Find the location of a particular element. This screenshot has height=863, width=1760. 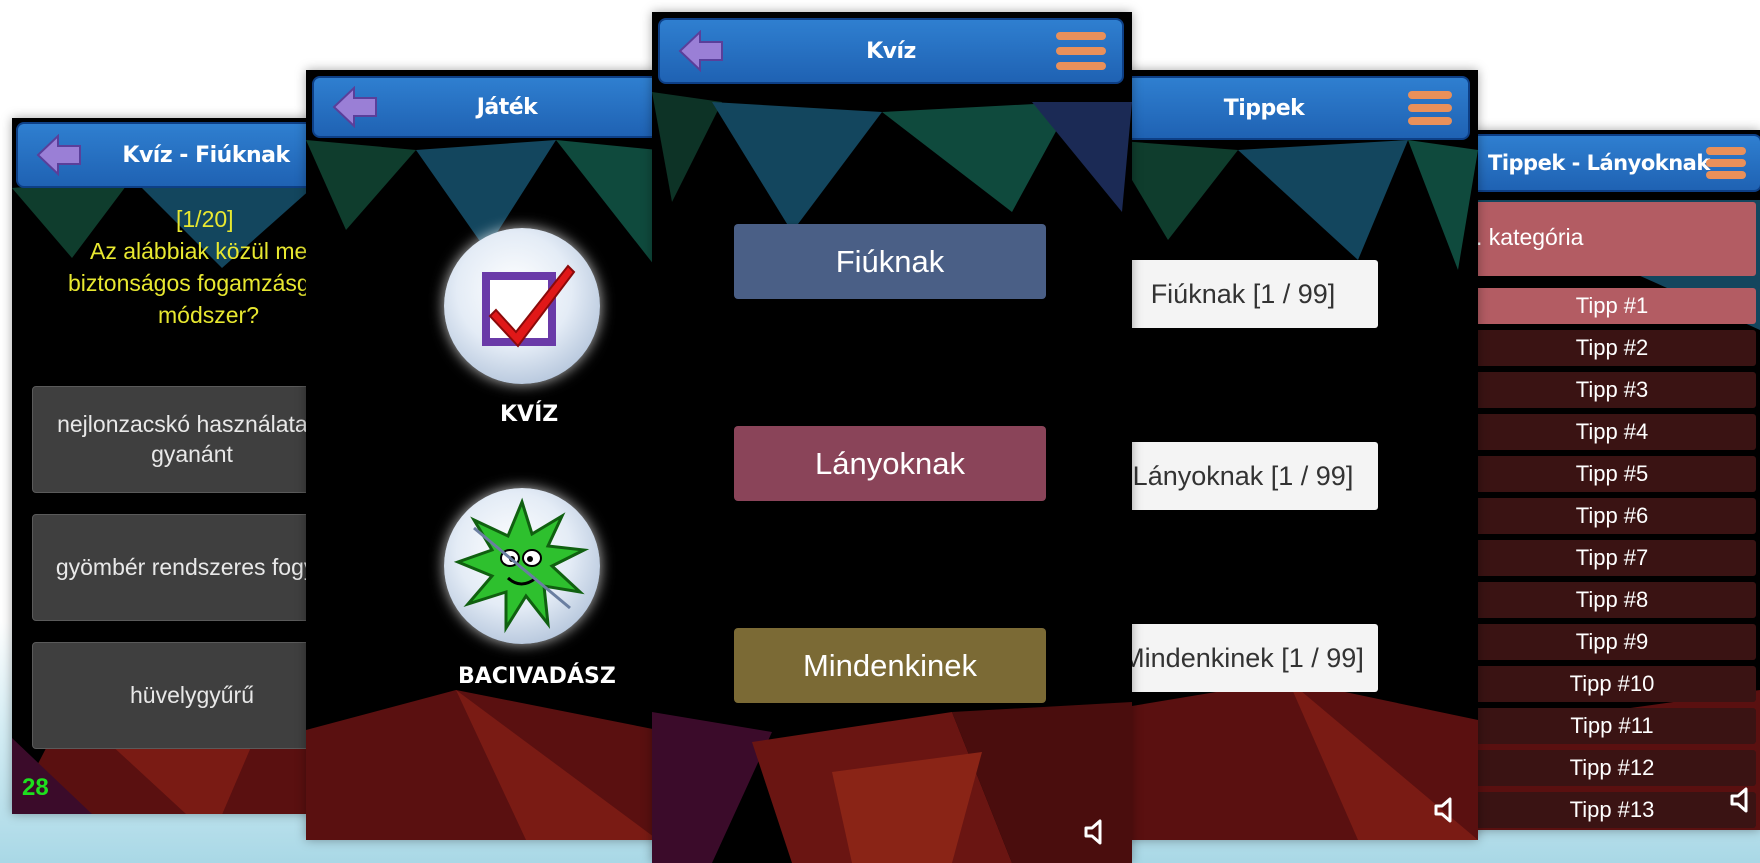

page-title: Játék is located at coordinates (507, 107).